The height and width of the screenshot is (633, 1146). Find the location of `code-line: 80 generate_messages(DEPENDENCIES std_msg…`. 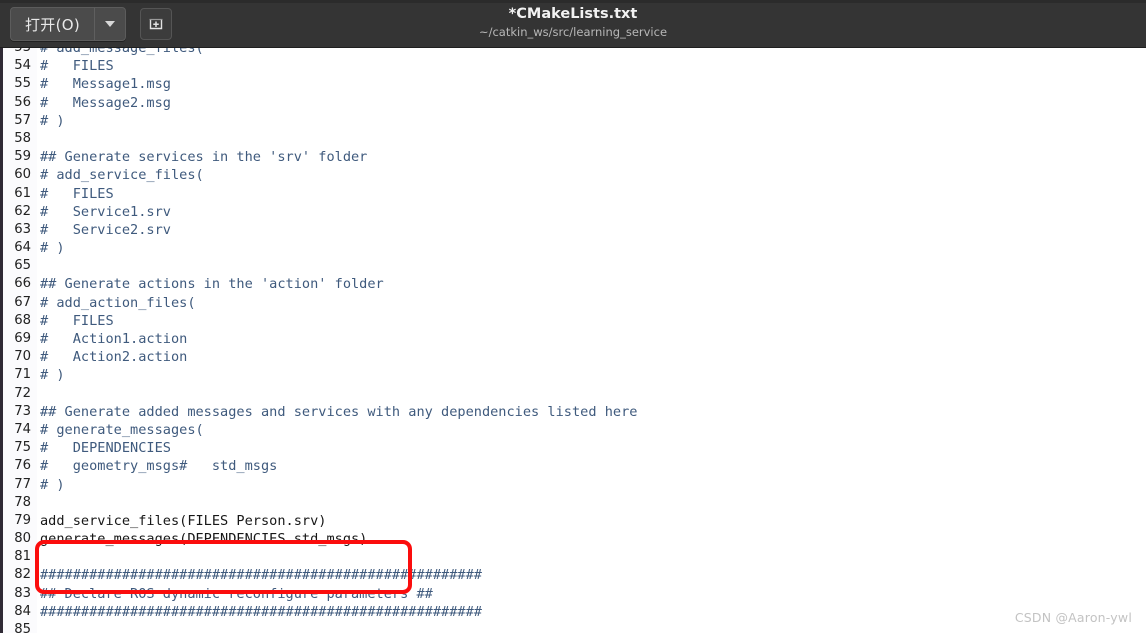

code-line: 80 generate_messages(DEPENDENCIES std_msg… is located at coordinates (574, 539).